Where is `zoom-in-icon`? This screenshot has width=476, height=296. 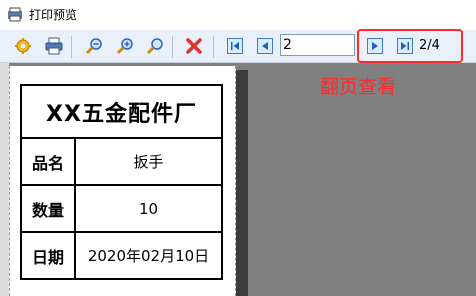 zoom-in-icon is located at coordinates (124, 46).